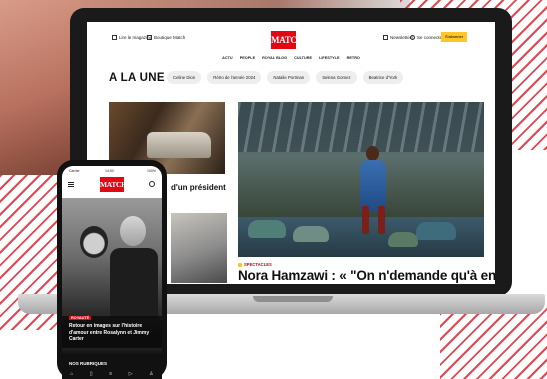  Describe the element at coordinates (353, 58) in the screenshot. I see `nav-item: RETRO` at that location.